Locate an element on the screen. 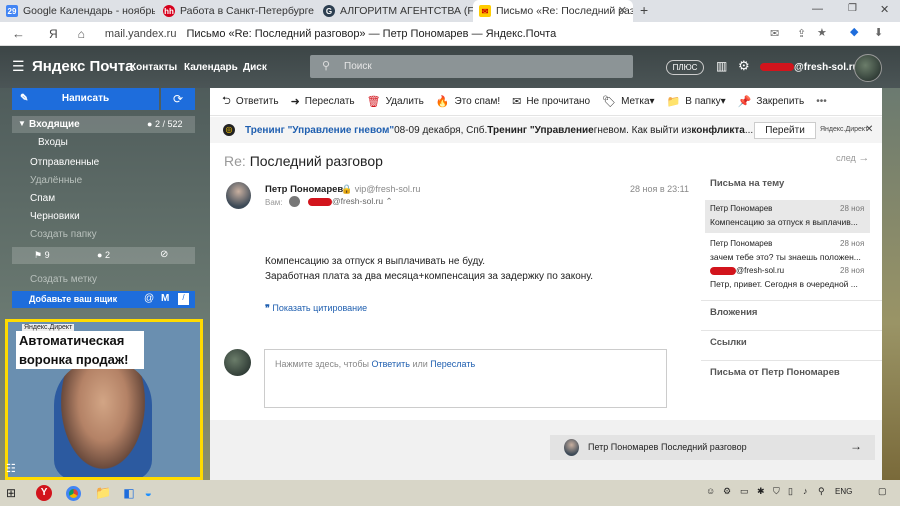 The image size is (900, 506). settings-gear-icon: ⚙ is located at coordinates (744, 66).